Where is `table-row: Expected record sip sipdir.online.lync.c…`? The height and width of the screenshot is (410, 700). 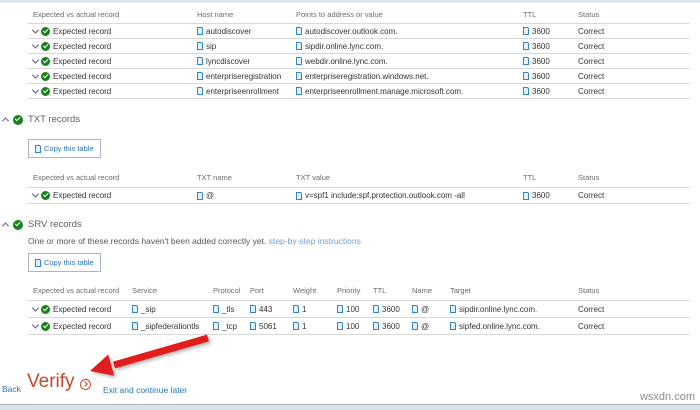 table-row: Expected record sip sipdir.online.lync.c… is located at coordinates (359, 45).